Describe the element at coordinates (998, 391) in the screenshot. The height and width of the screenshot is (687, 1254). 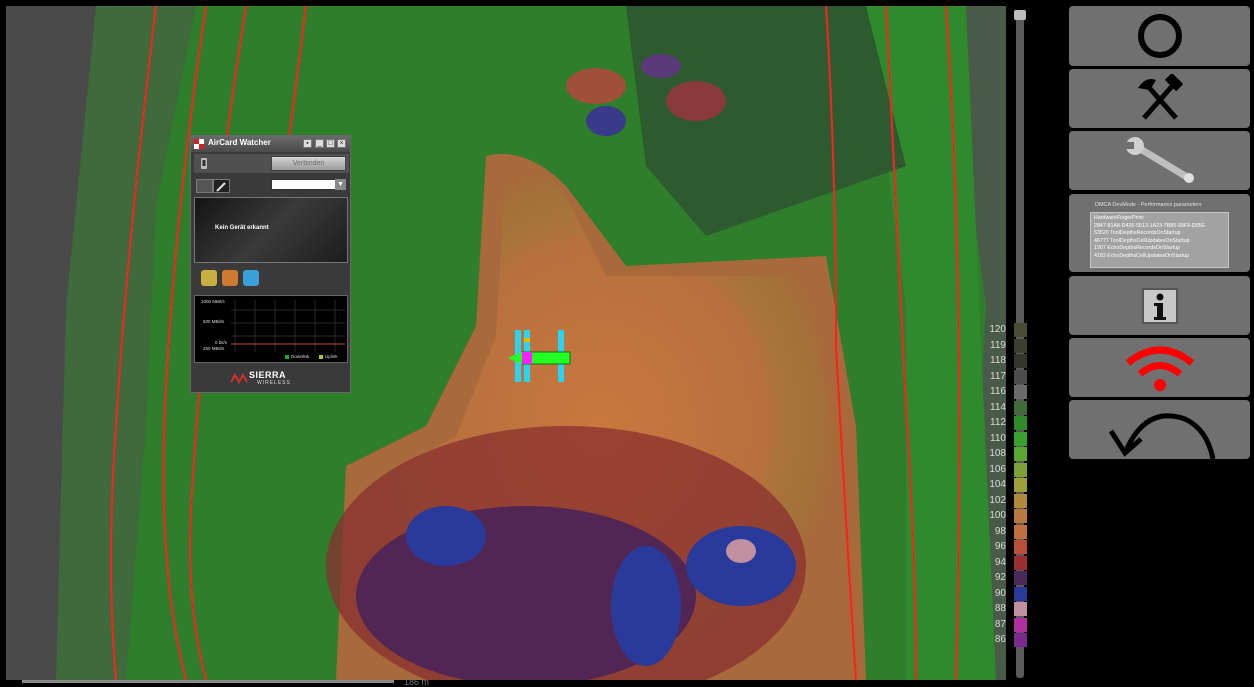
I see `legend-label: 116` at that location.